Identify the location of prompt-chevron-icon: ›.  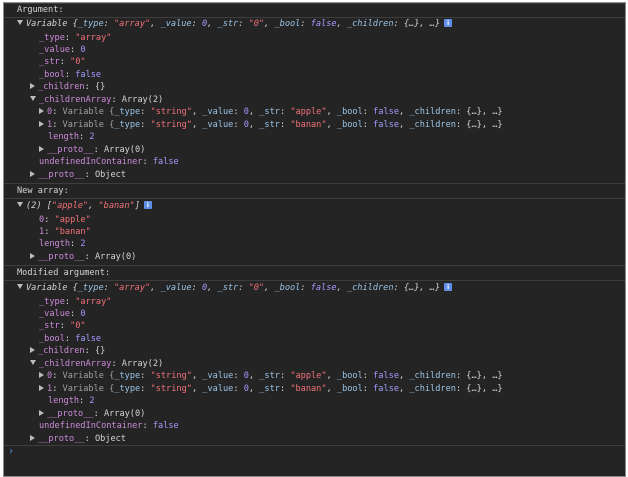
(11, 451).